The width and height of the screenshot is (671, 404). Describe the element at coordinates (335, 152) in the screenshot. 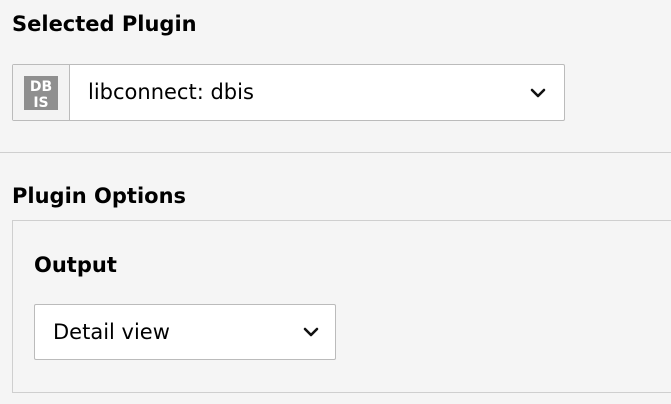

I see `section-divider` at that location.